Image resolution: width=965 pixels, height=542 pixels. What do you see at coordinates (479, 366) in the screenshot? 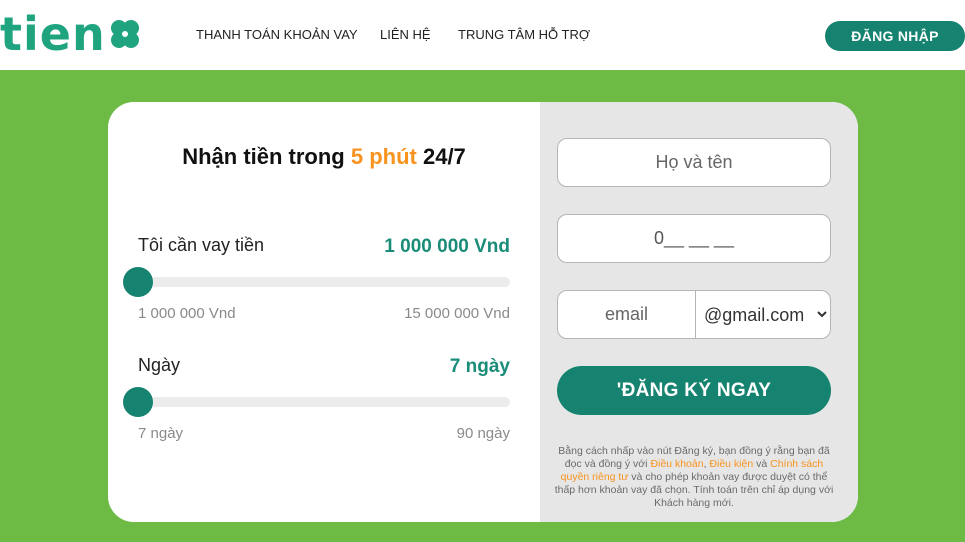
I see `days-value: 7 ngày` at bounding box center [479, 366].